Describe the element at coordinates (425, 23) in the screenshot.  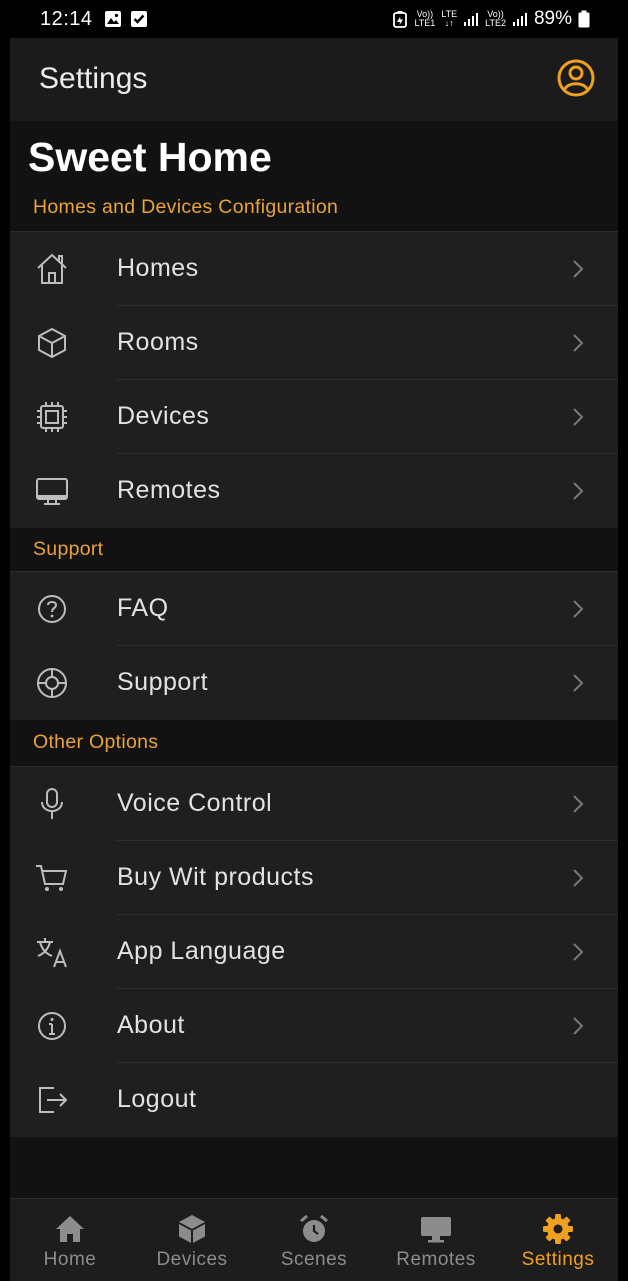
I see `lte1-label: LTE1` at that location.